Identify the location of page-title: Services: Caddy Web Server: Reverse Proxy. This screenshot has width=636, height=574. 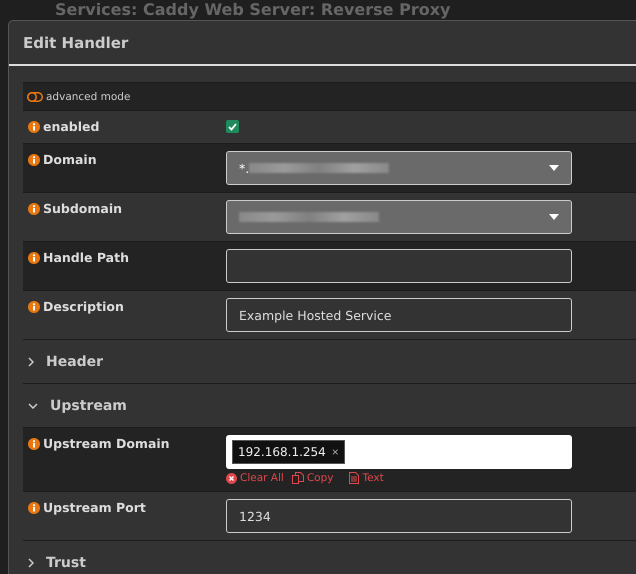
(252, 9).